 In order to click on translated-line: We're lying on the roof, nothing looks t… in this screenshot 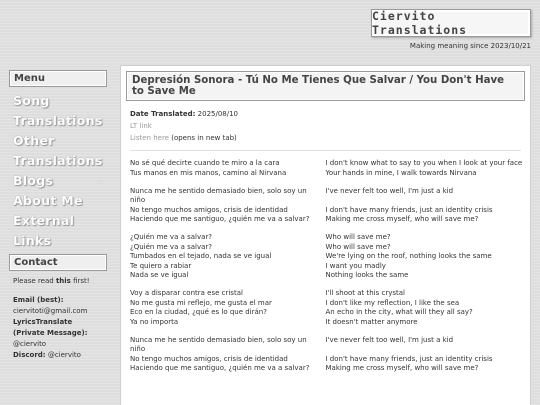, I will do `click(408, 256)`.